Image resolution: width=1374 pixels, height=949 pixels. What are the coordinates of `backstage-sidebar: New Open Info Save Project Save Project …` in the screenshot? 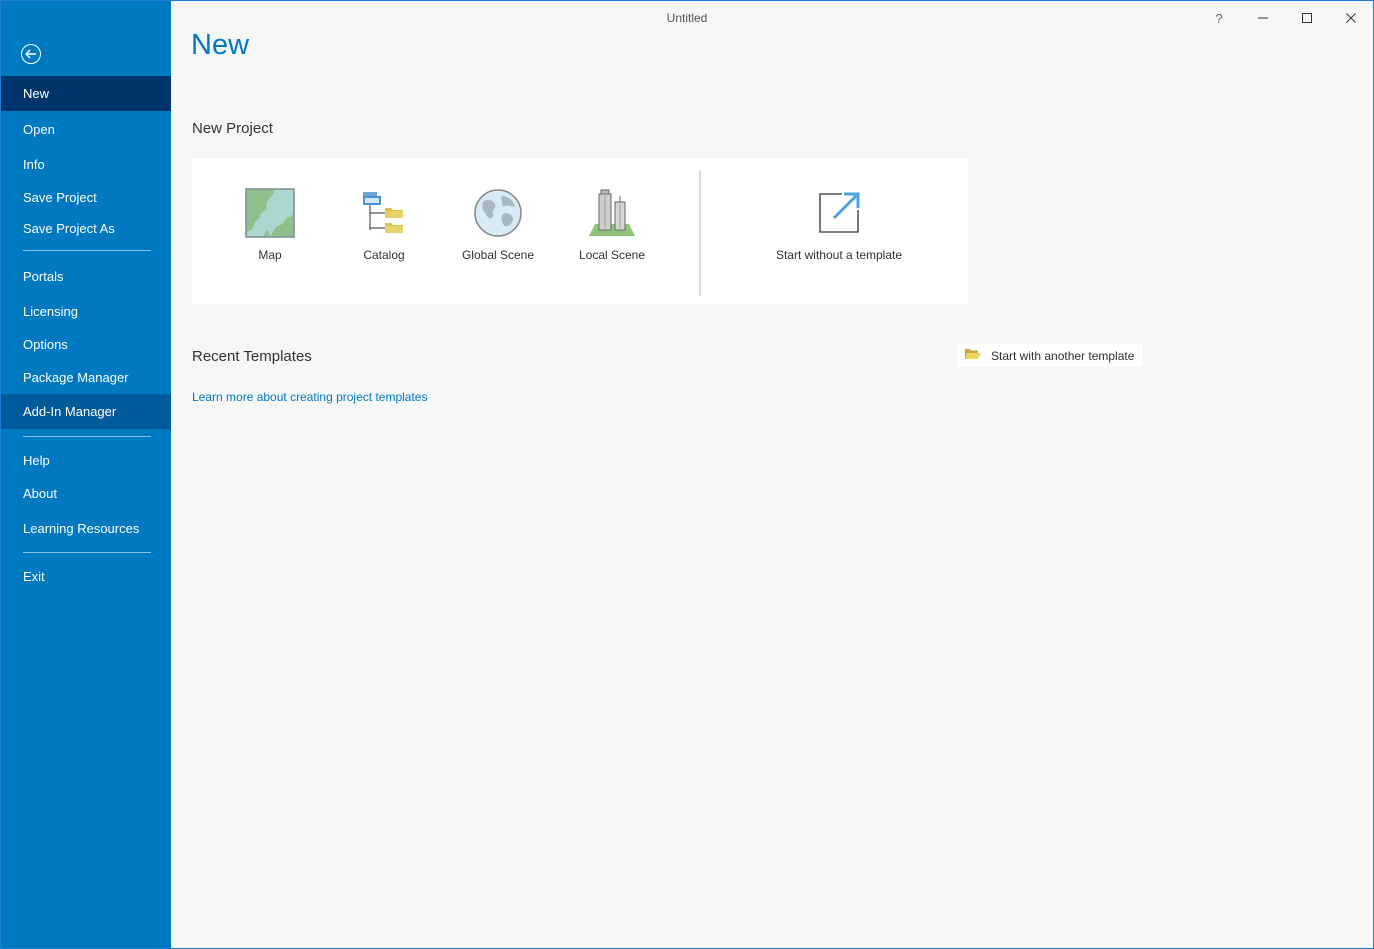 It's located at (86, 474).